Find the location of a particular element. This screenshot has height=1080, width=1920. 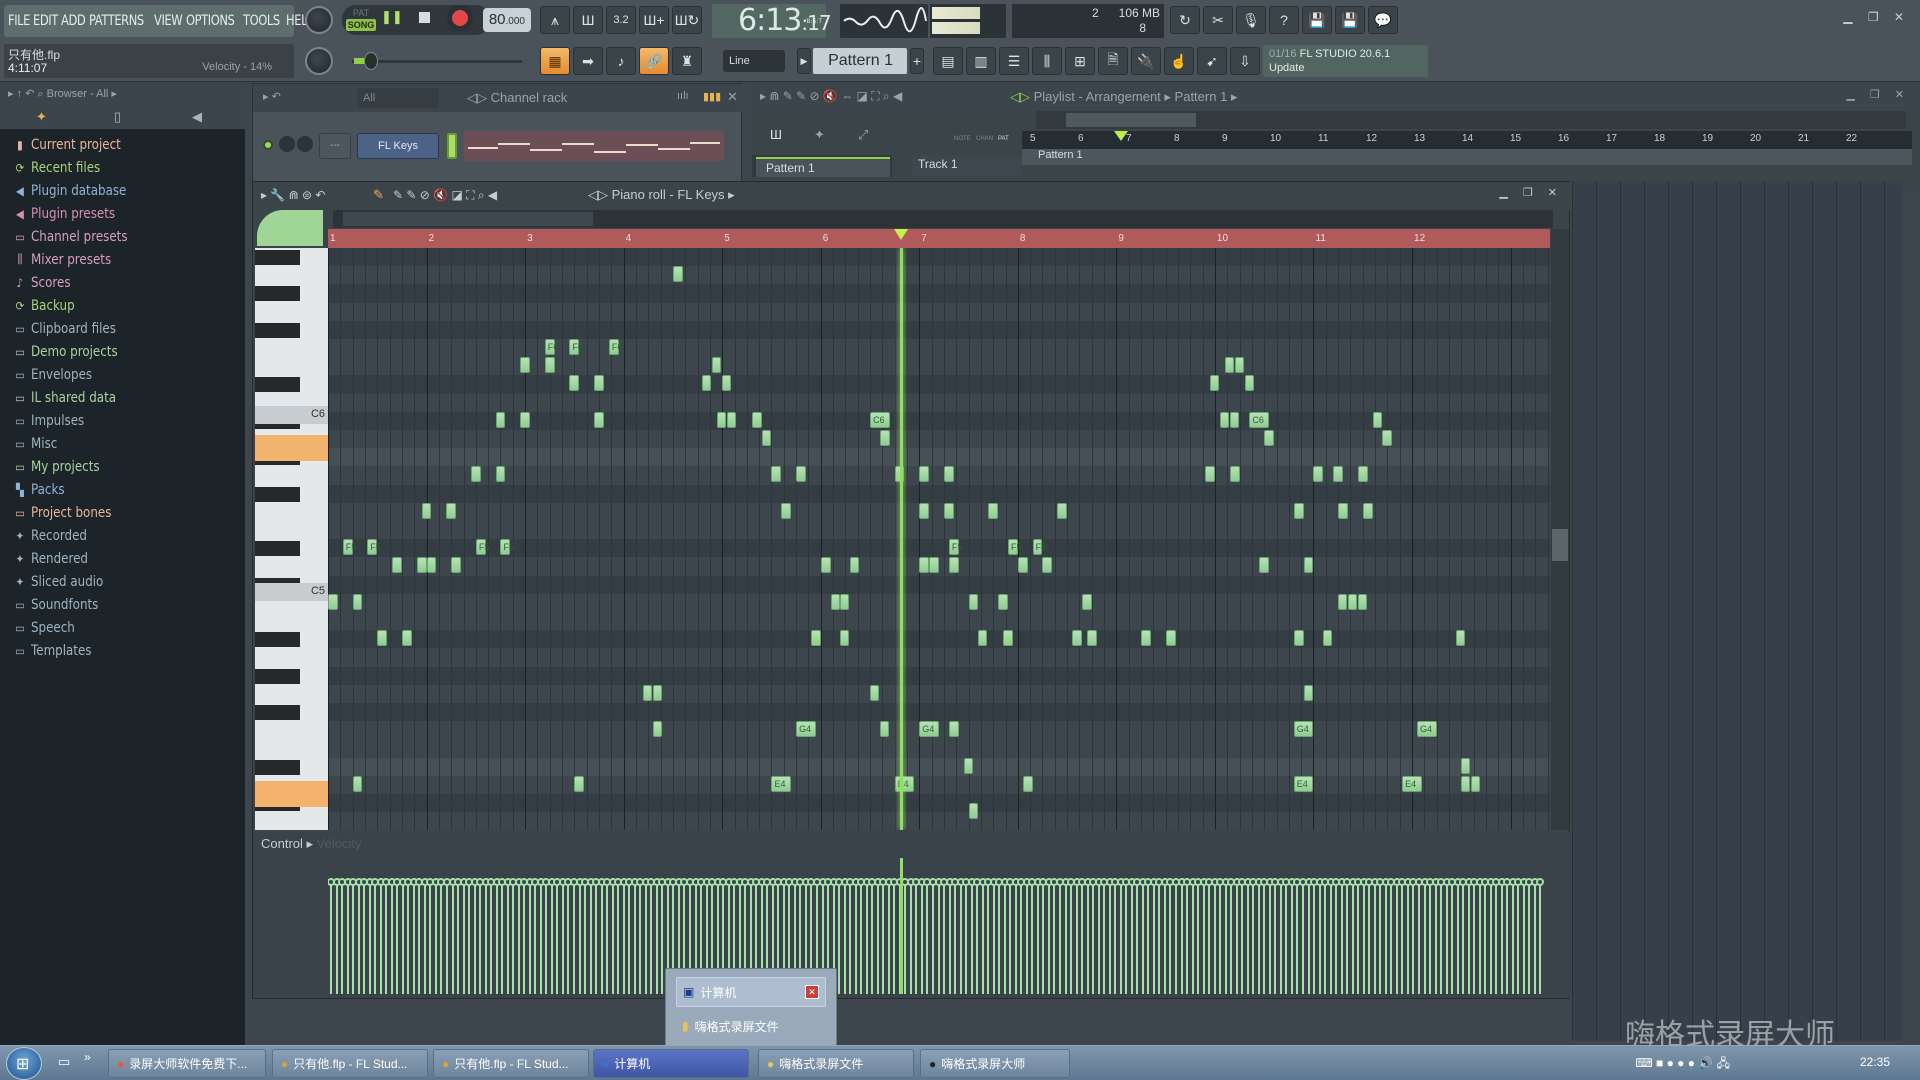

chat-button: 💬 is located at coordinates (1383, 20).